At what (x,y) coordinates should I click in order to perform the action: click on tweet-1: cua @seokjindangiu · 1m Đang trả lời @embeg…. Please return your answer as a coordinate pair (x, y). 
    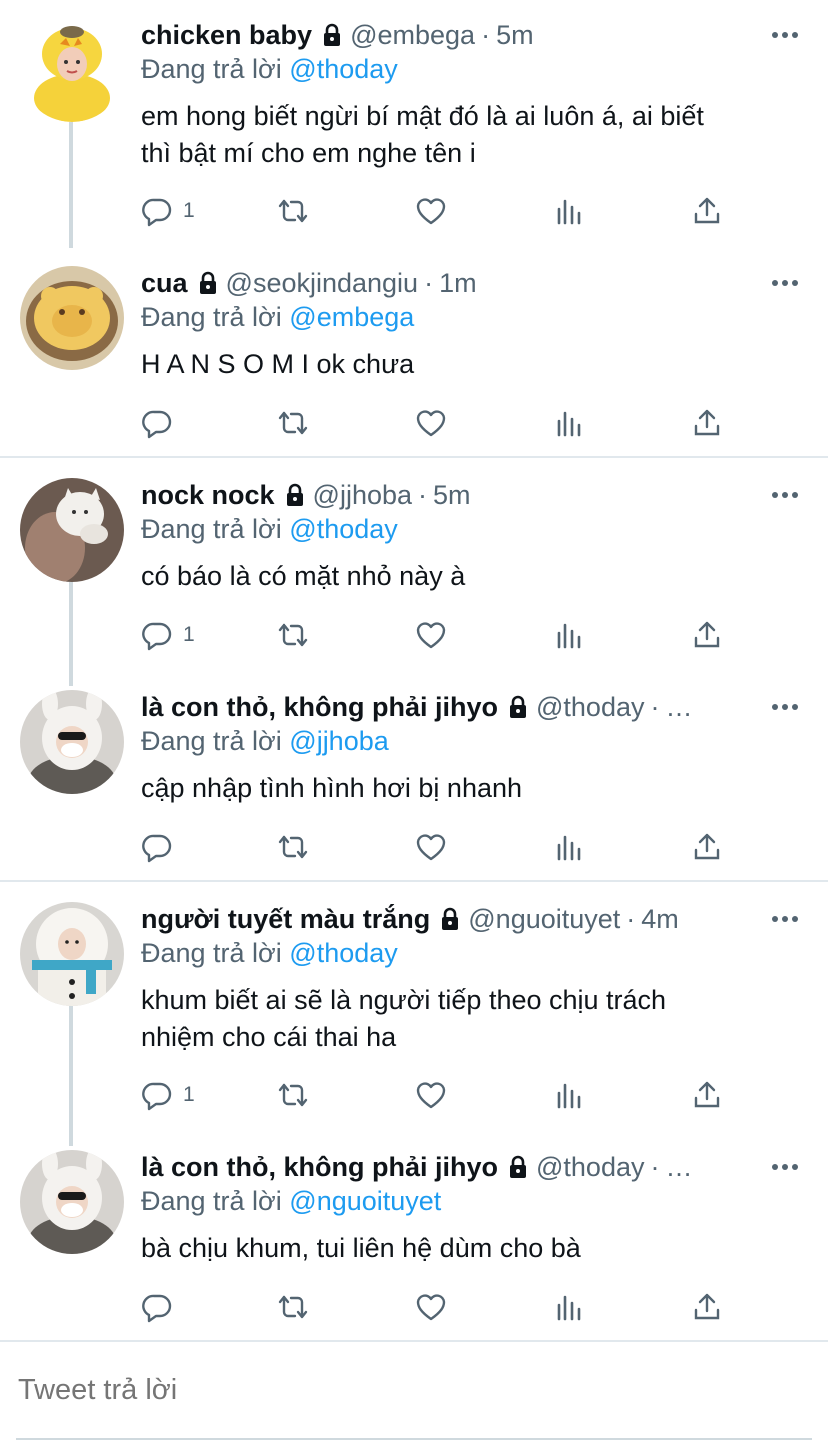
    Looking at the image, I should click on (414, 356).